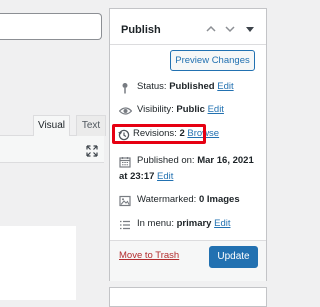 The height and width of the screenshot is (307, 320). What do you see at coordinates (192, 86) in the screenshot?
I see `status-value: Published` at bounding box center [192, 86].